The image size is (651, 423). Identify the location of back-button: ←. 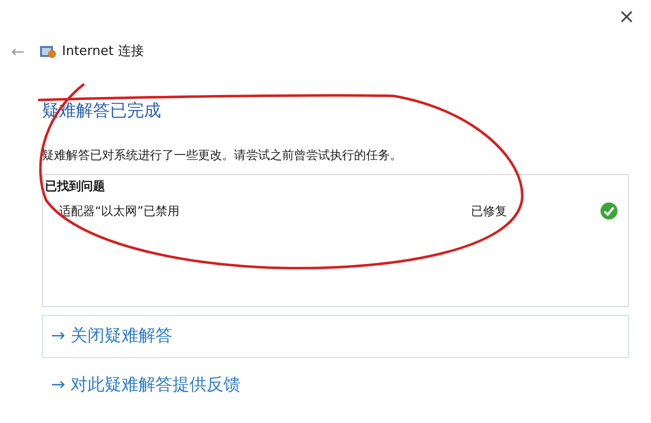
(18, 52).